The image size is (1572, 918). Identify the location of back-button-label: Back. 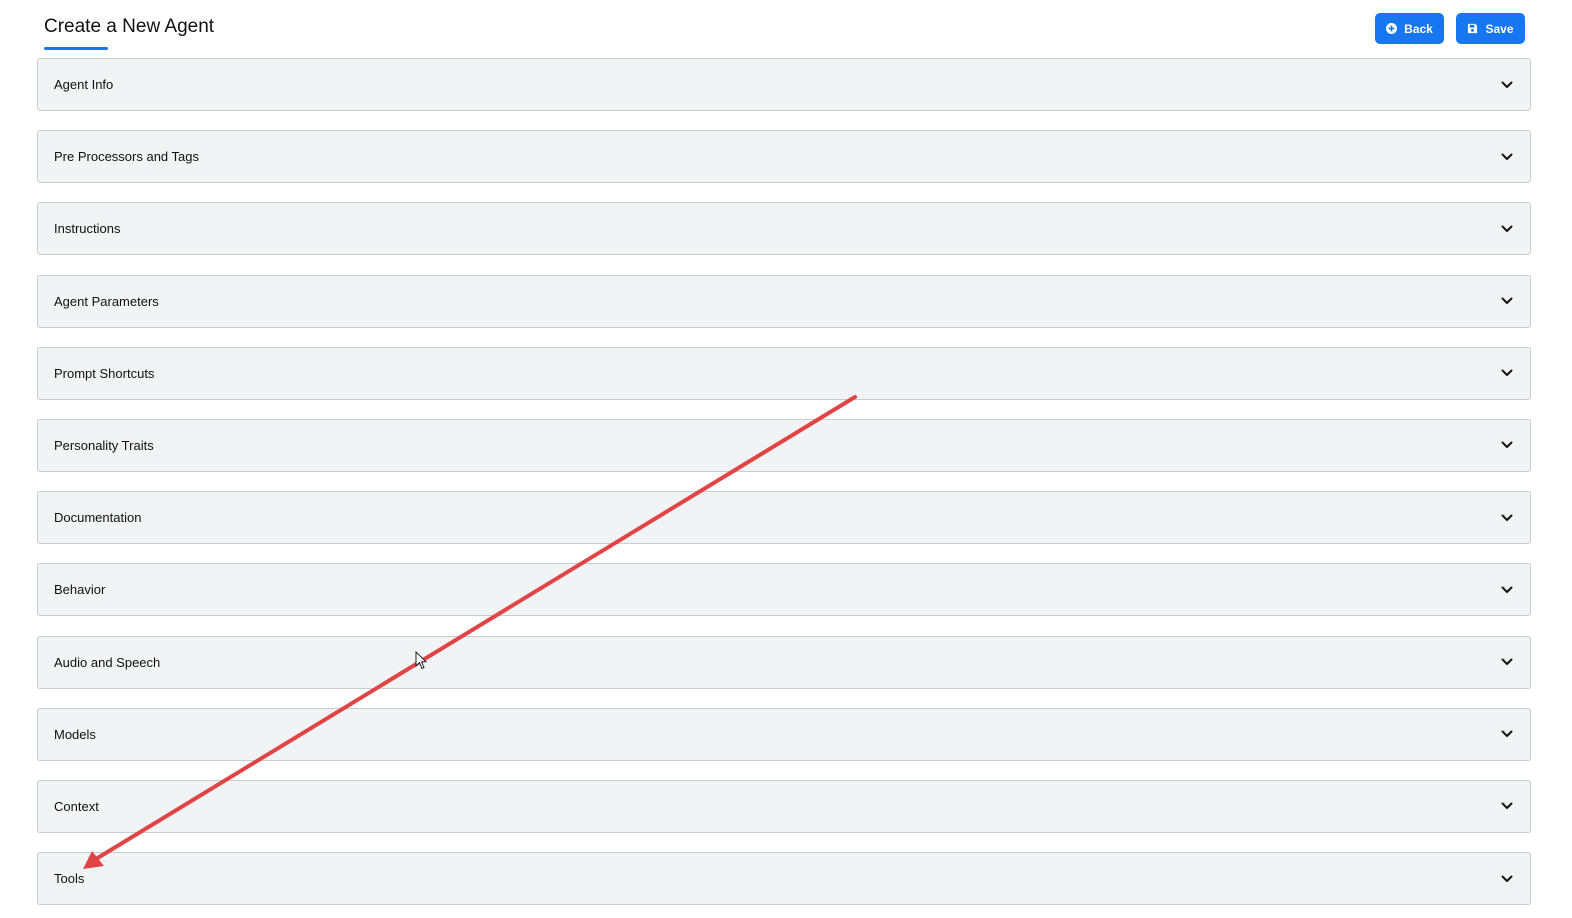
(1418, 28).